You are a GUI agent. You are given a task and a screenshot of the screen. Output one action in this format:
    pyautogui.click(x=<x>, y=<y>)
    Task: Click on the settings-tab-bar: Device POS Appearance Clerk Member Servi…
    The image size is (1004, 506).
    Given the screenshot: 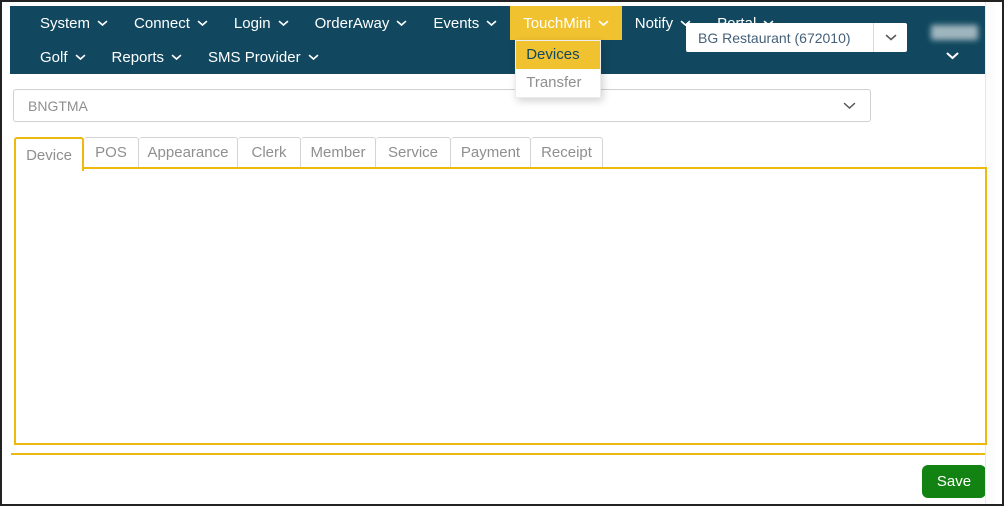 What is the action you would take?
    pyautogui.click(x=308, y=154)
    